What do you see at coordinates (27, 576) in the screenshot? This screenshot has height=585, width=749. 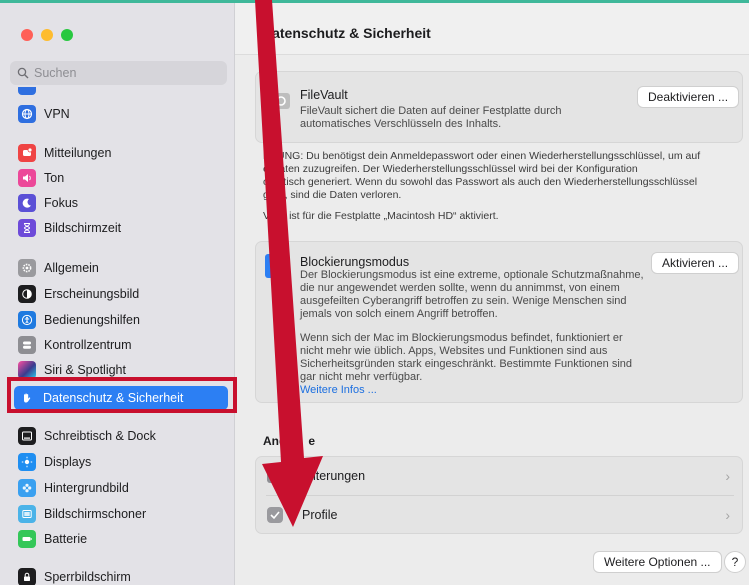 I see `lock-icon` at bounding box center [27, 576].